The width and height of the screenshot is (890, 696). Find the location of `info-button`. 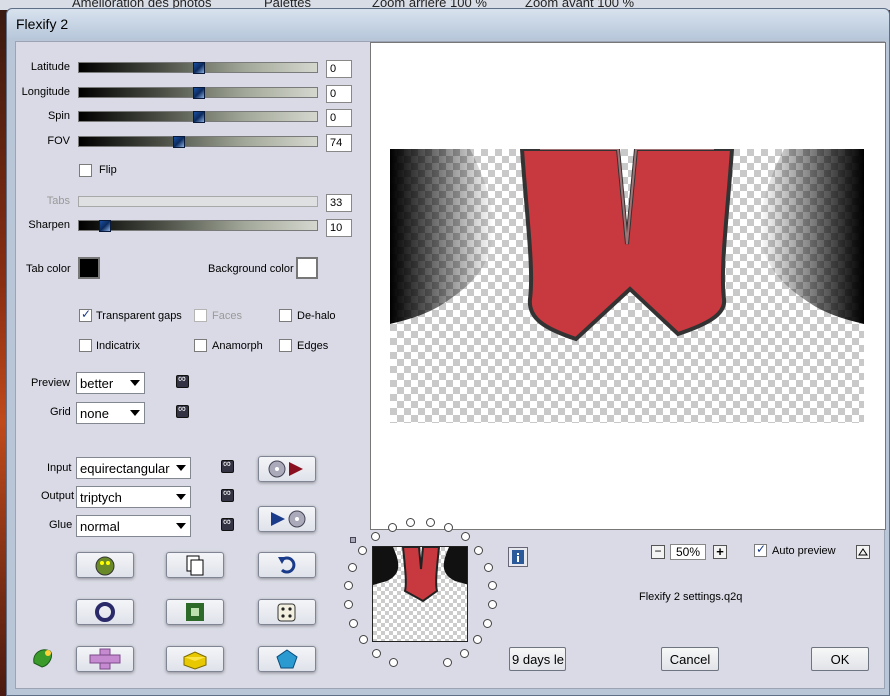

info-button is located at coordinates (518, 557).